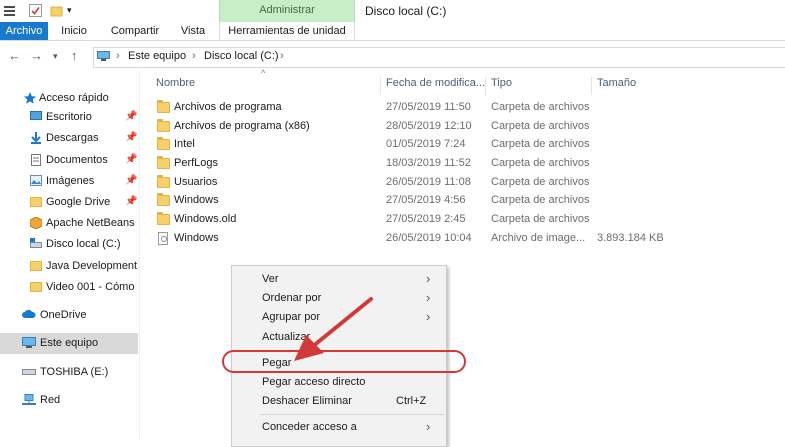 The width and height of the screenshot is (785, 447). What do you see at coordinates (50, 400) in the screenshot?
I see `sidebar-item-label: Red` at bounding box center [50, 400].